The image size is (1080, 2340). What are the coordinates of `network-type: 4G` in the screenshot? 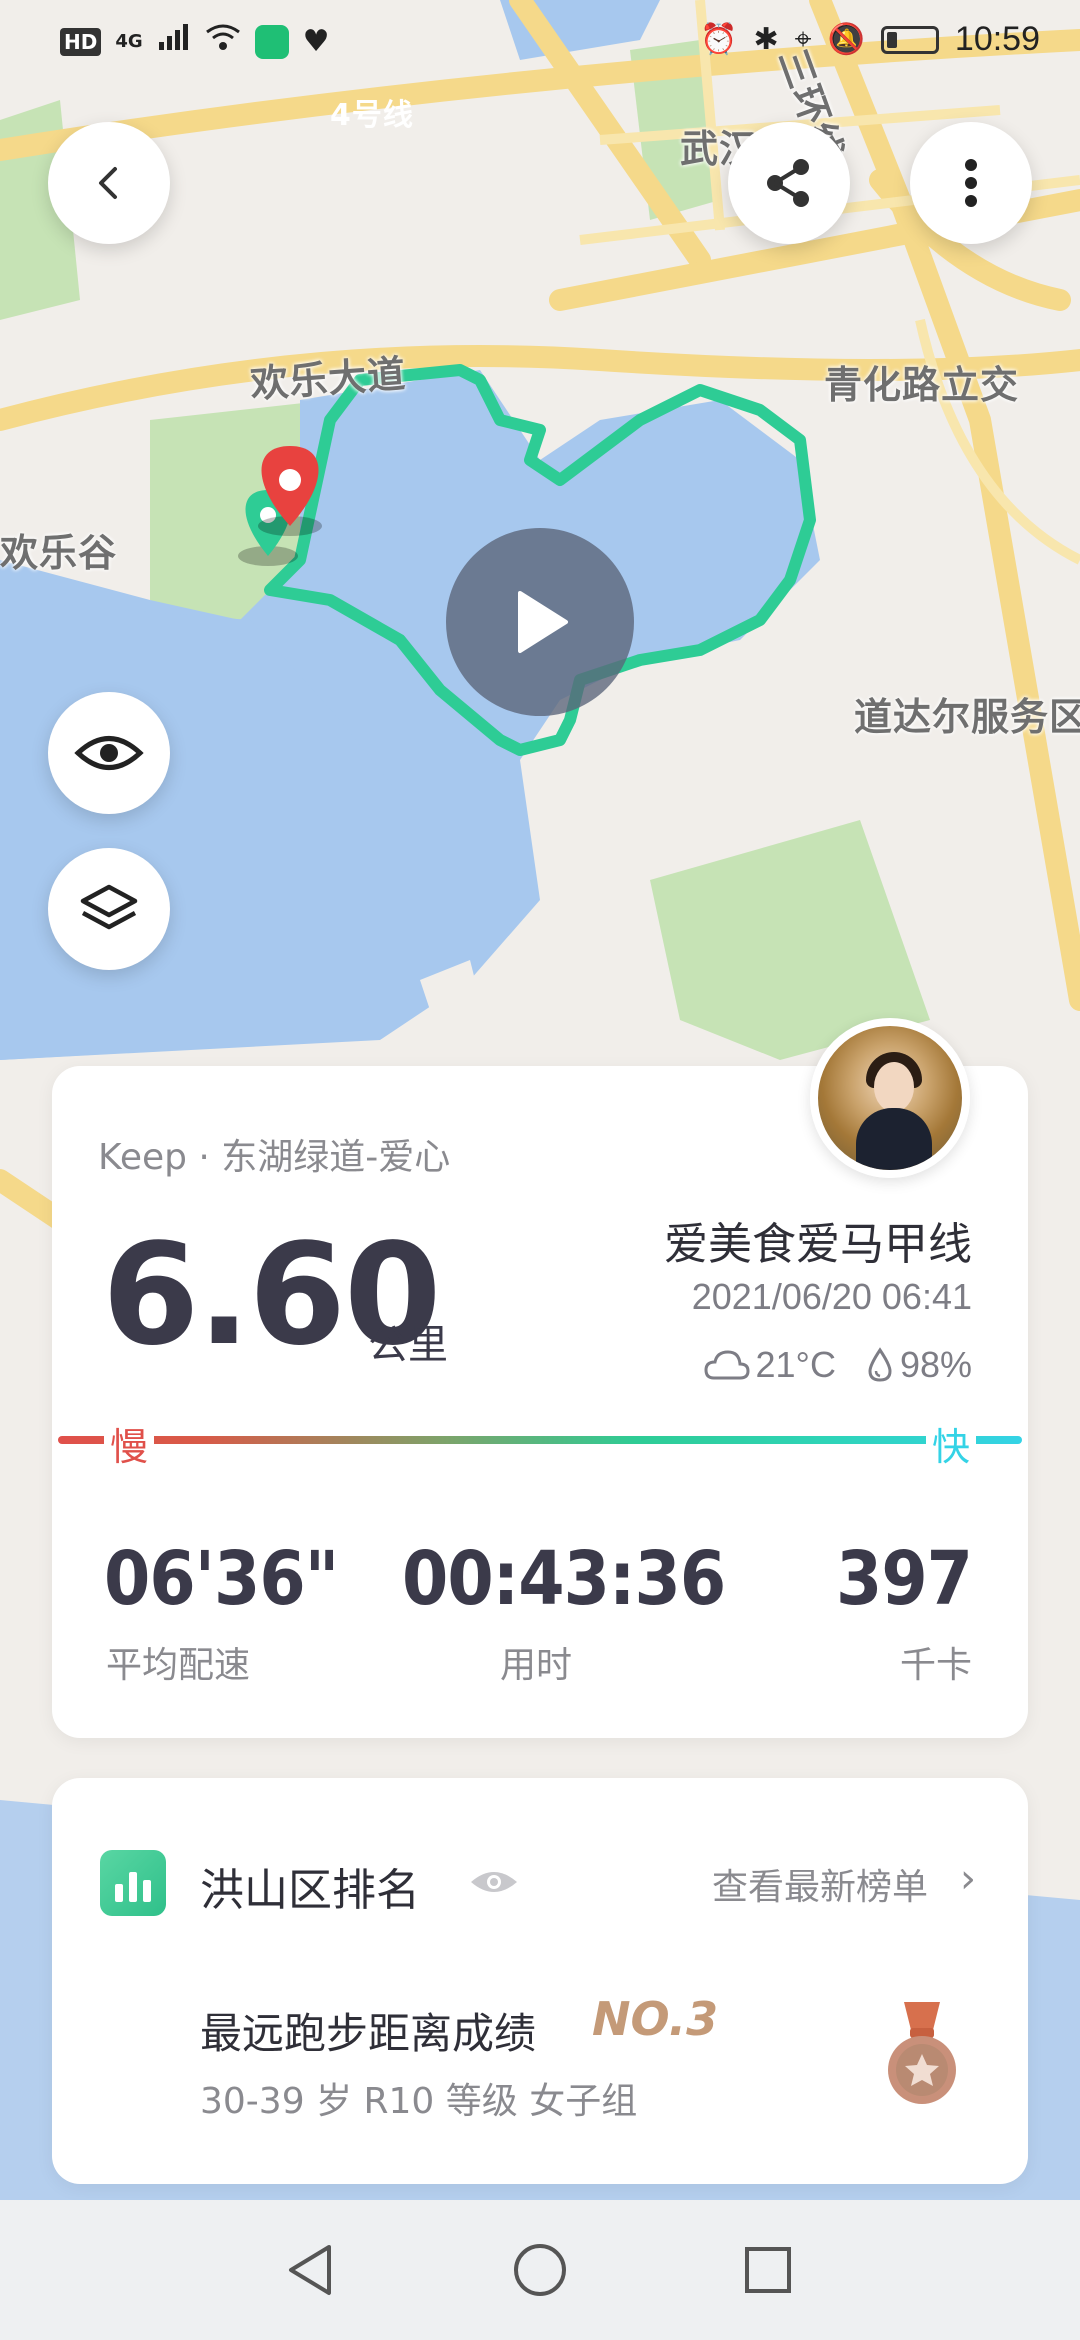 It's located at (129, 41).